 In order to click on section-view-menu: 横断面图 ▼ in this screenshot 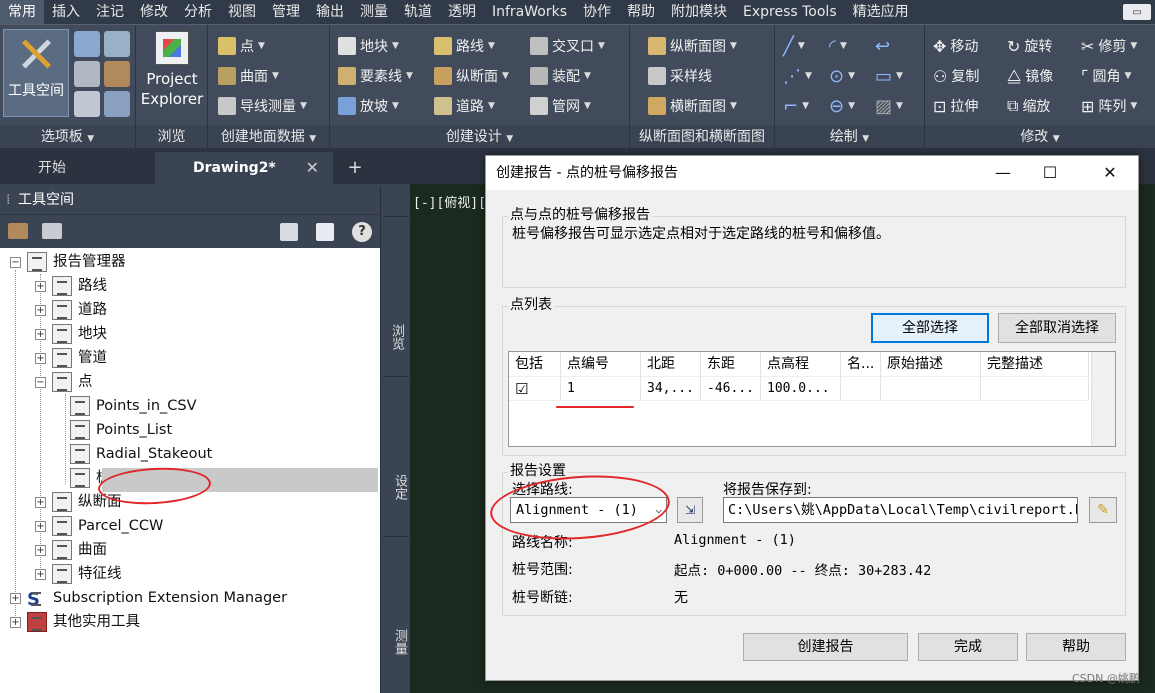, I will do `click(692, 106)`.